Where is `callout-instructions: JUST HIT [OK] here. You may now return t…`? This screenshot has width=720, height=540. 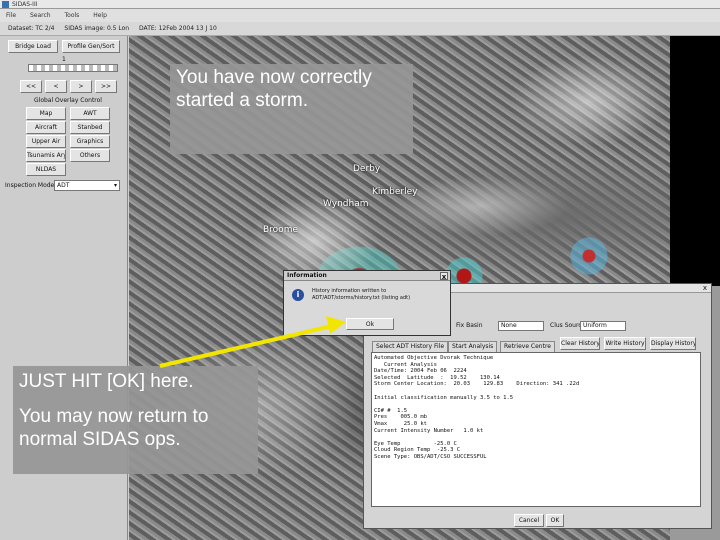 callout-instructions: JUST HIT [OK] here. You may now return t… is located at coordinates (135, 420).